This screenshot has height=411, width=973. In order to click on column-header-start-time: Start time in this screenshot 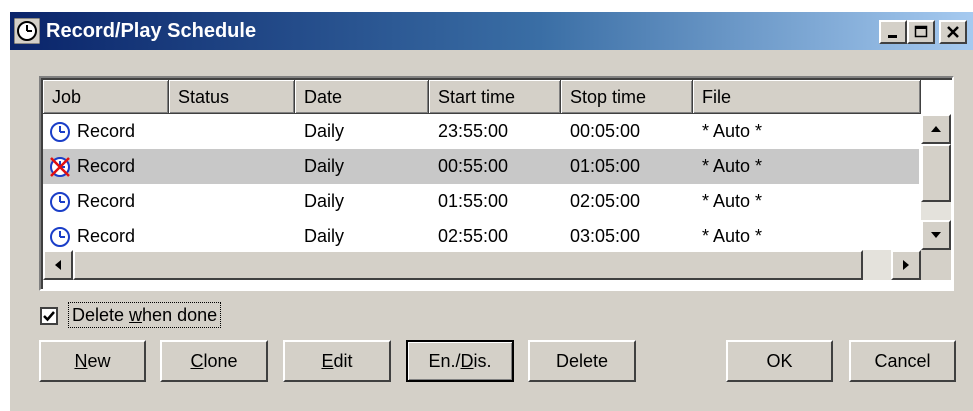, I will do `click(495, 97)`.